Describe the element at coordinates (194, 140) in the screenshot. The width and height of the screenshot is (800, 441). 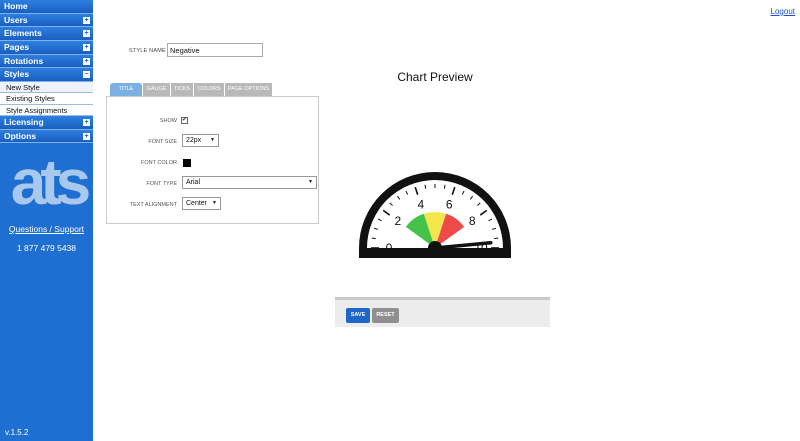
I see `font-size-value: 22px` at that location.